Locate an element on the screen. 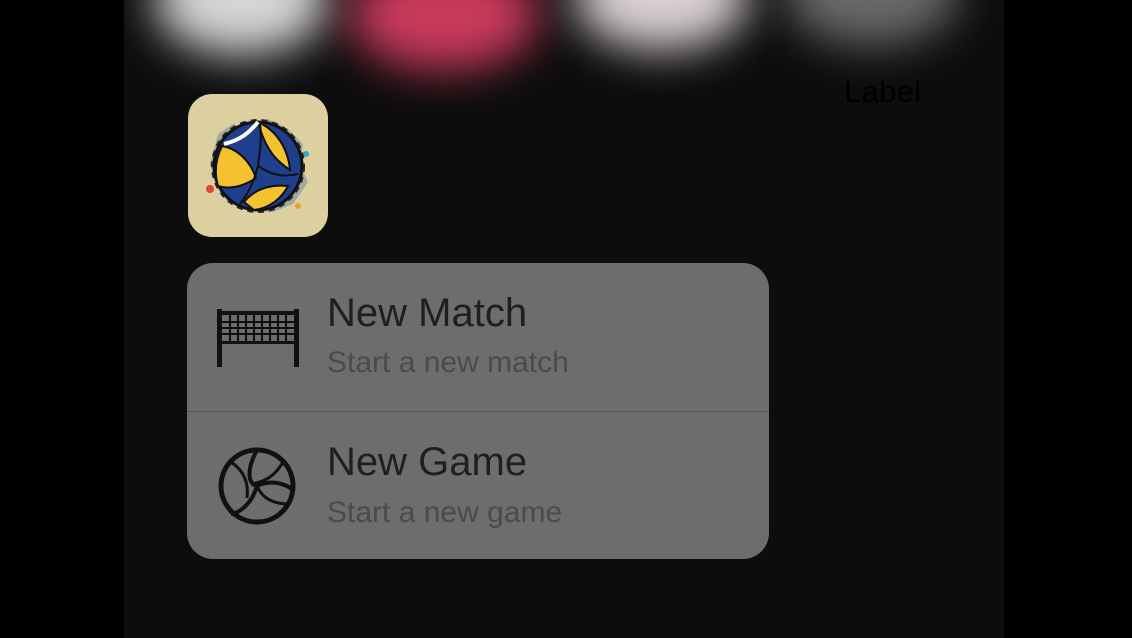 The image size is (1132, 638). new-match-subtitle: Start a new match is located at coordinates (448, 362).